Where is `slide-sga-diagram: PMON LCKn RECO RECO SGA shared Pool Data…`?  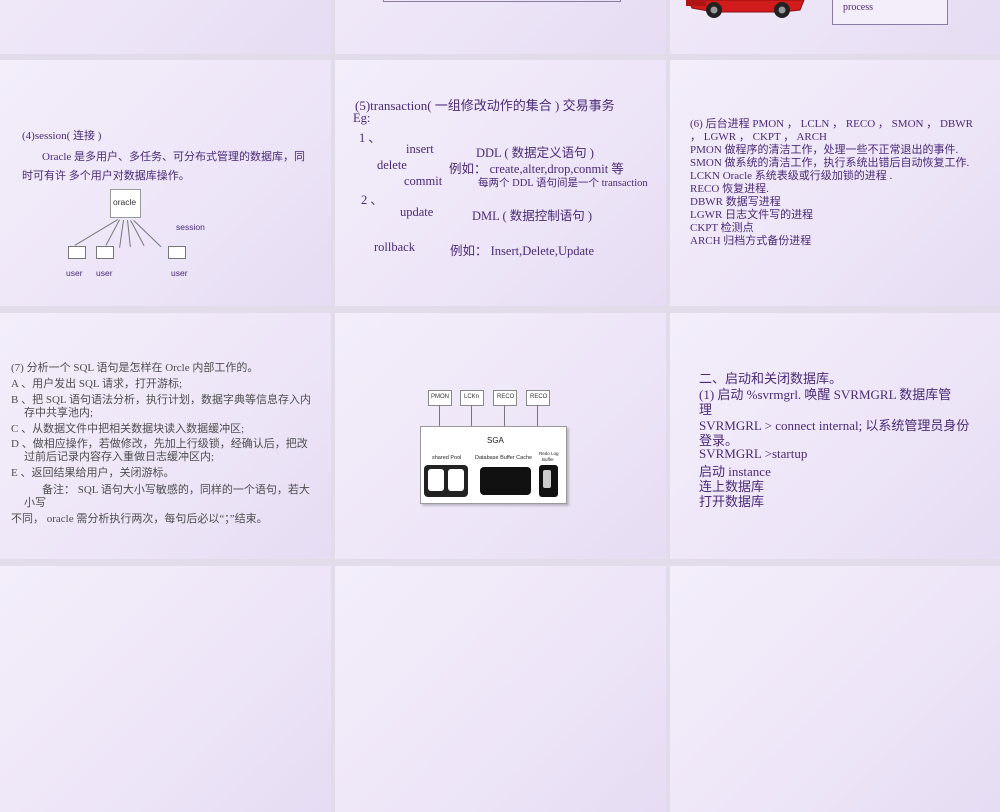
slide-sga-diagram: PMON LCKn RECO RECO SGA shared Pool Data… is located at coordinates (500, 436).